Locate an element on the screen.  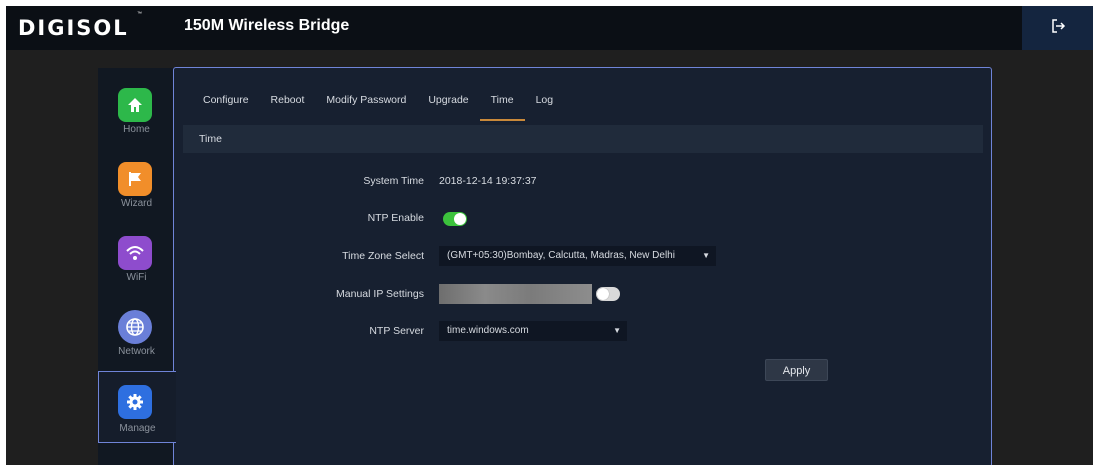
tab-upgrade: Upgrade is located at coordinates (448, 105).